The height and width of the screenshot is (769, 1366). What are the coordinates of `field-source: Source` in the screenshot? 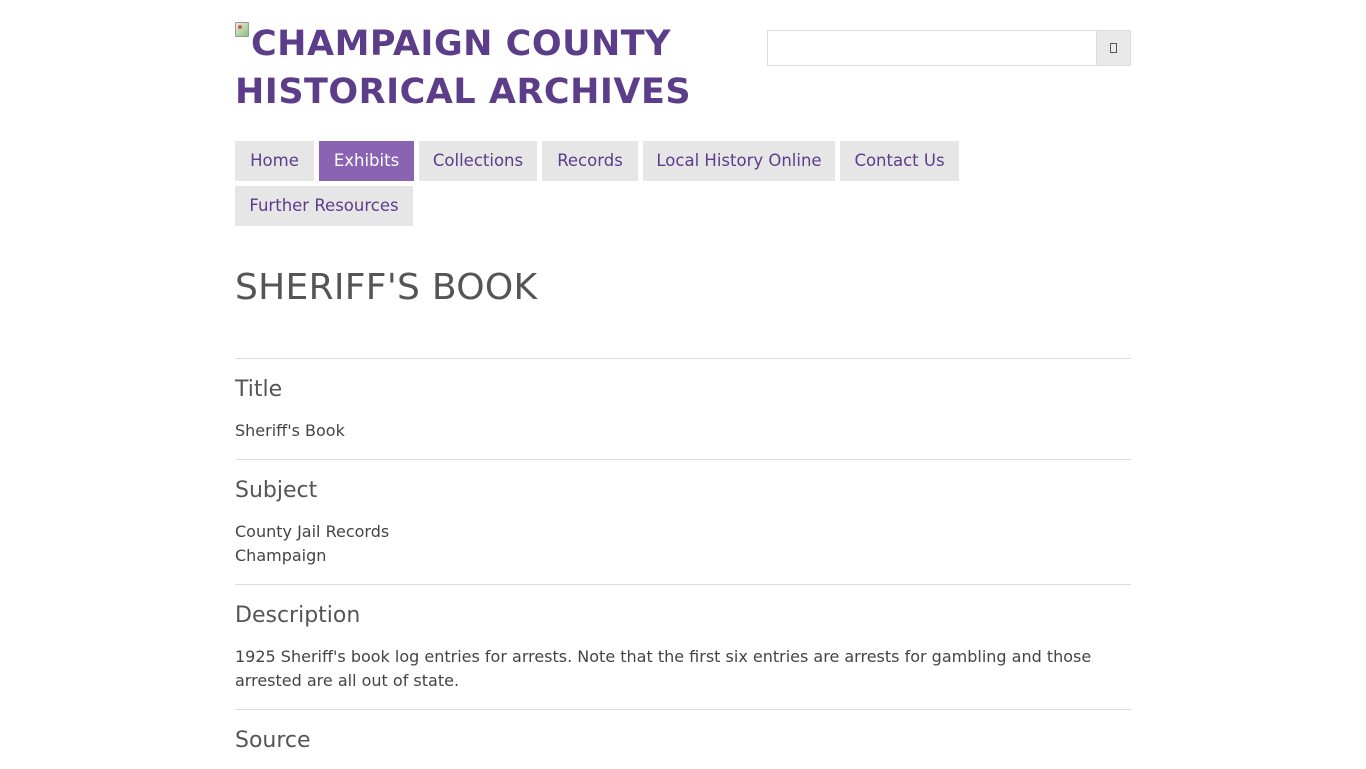 It's located at (683, 739).